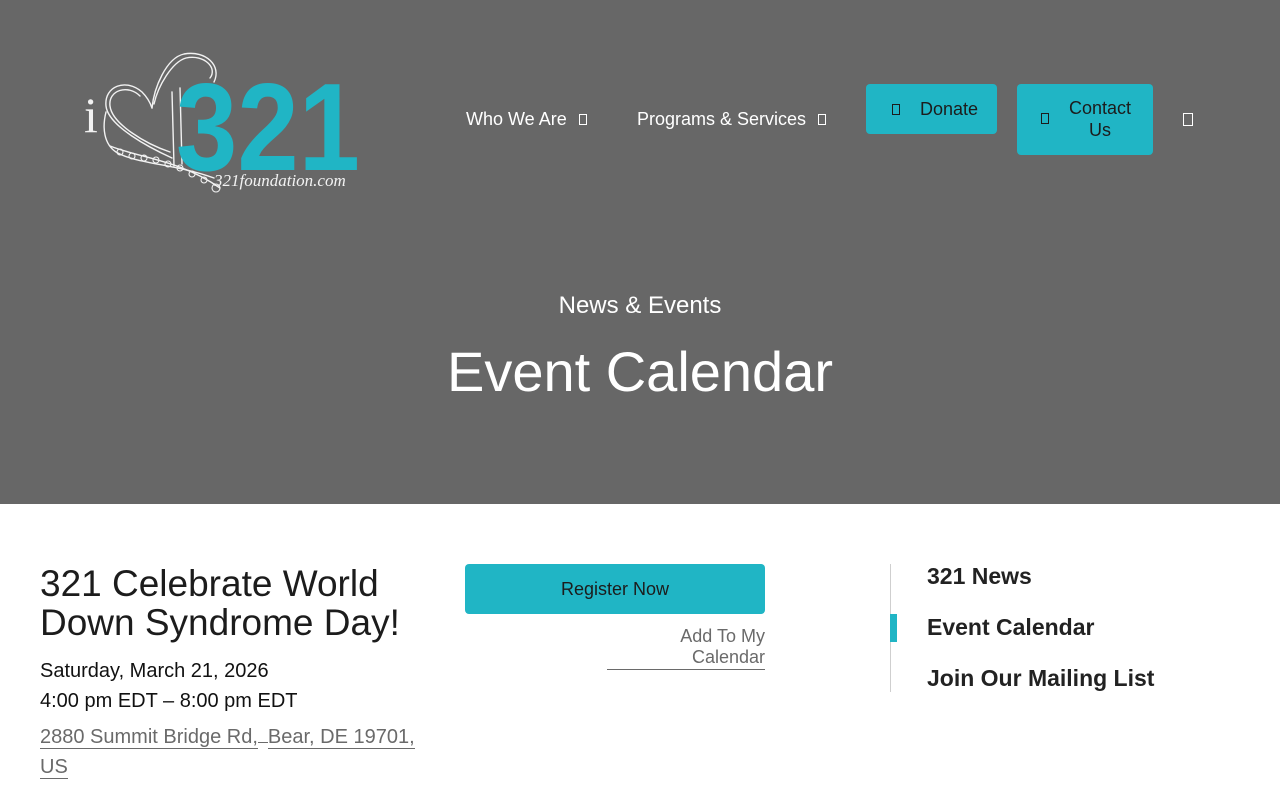  What do you see at coordinates (54, 767) in the screenshot?
I see `address-country-link: US` at bounding box center [54, 767].